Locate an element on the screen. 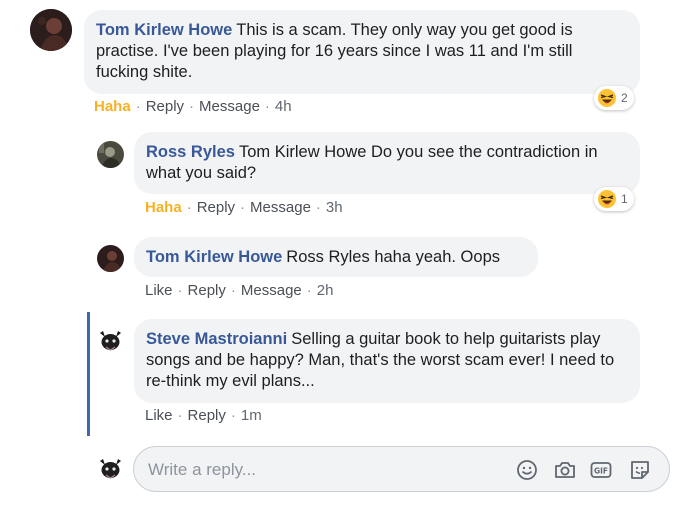 This screenshot has height=506, width=700. gif-icon: GIF is located at coordinates (601, 470).